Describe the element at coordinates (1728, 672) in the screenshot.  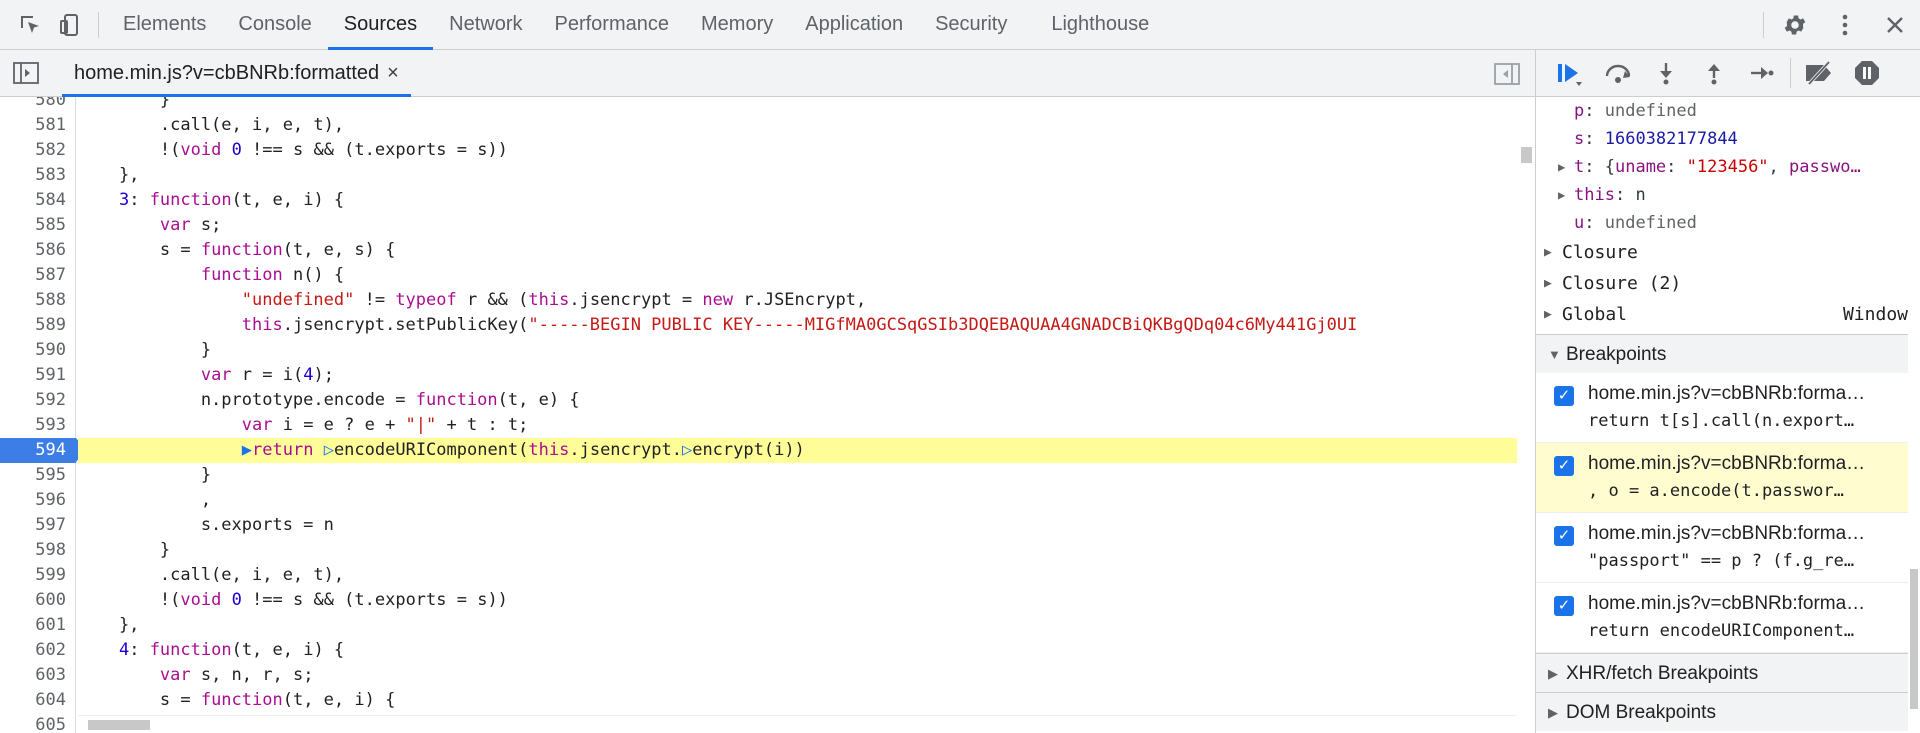
I see `xhr-breakpoints-header: ▶ XHR/fetch Breakpoints` at that location.